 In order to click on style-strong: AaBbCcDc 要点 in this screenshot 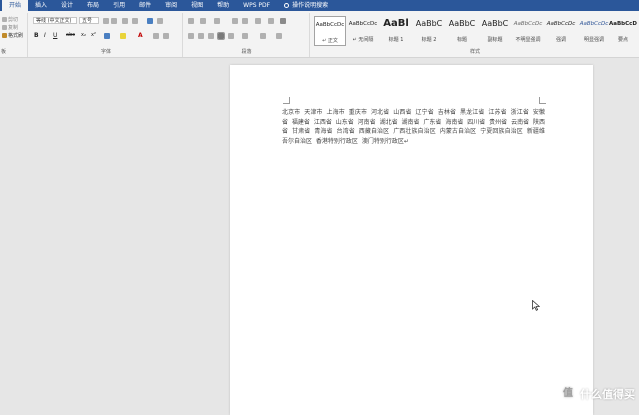, I will do `click(623, 31)`.